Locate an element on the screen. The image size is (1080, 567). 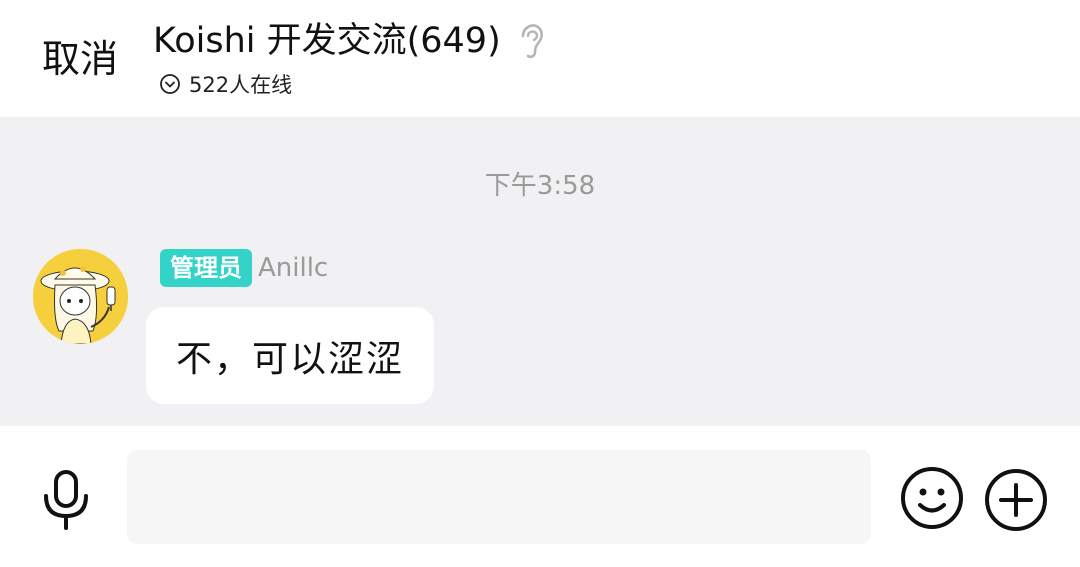
online-status-row: 522人在线 is located at coordinates (225, 84).